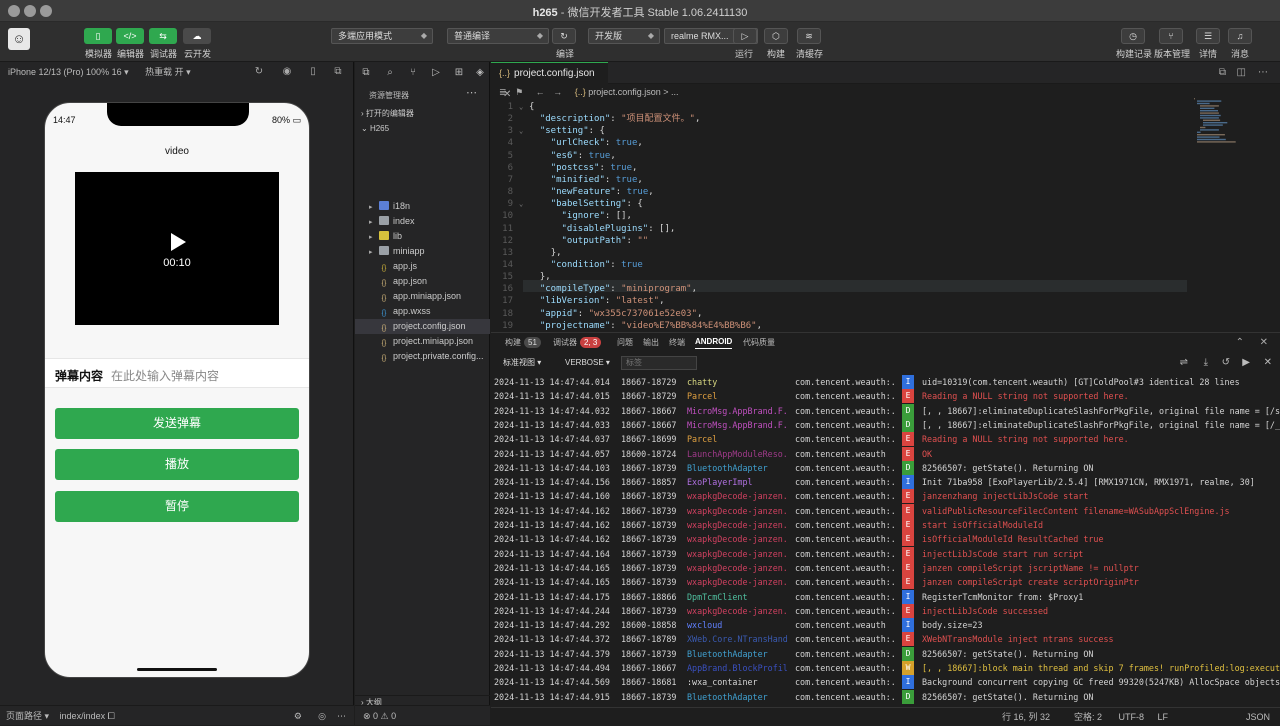 The image size is (1280, 726). Describe the element at coordinates (422, 266) in the screenshot. I see `file-tree-item: {}app.js` at that location.